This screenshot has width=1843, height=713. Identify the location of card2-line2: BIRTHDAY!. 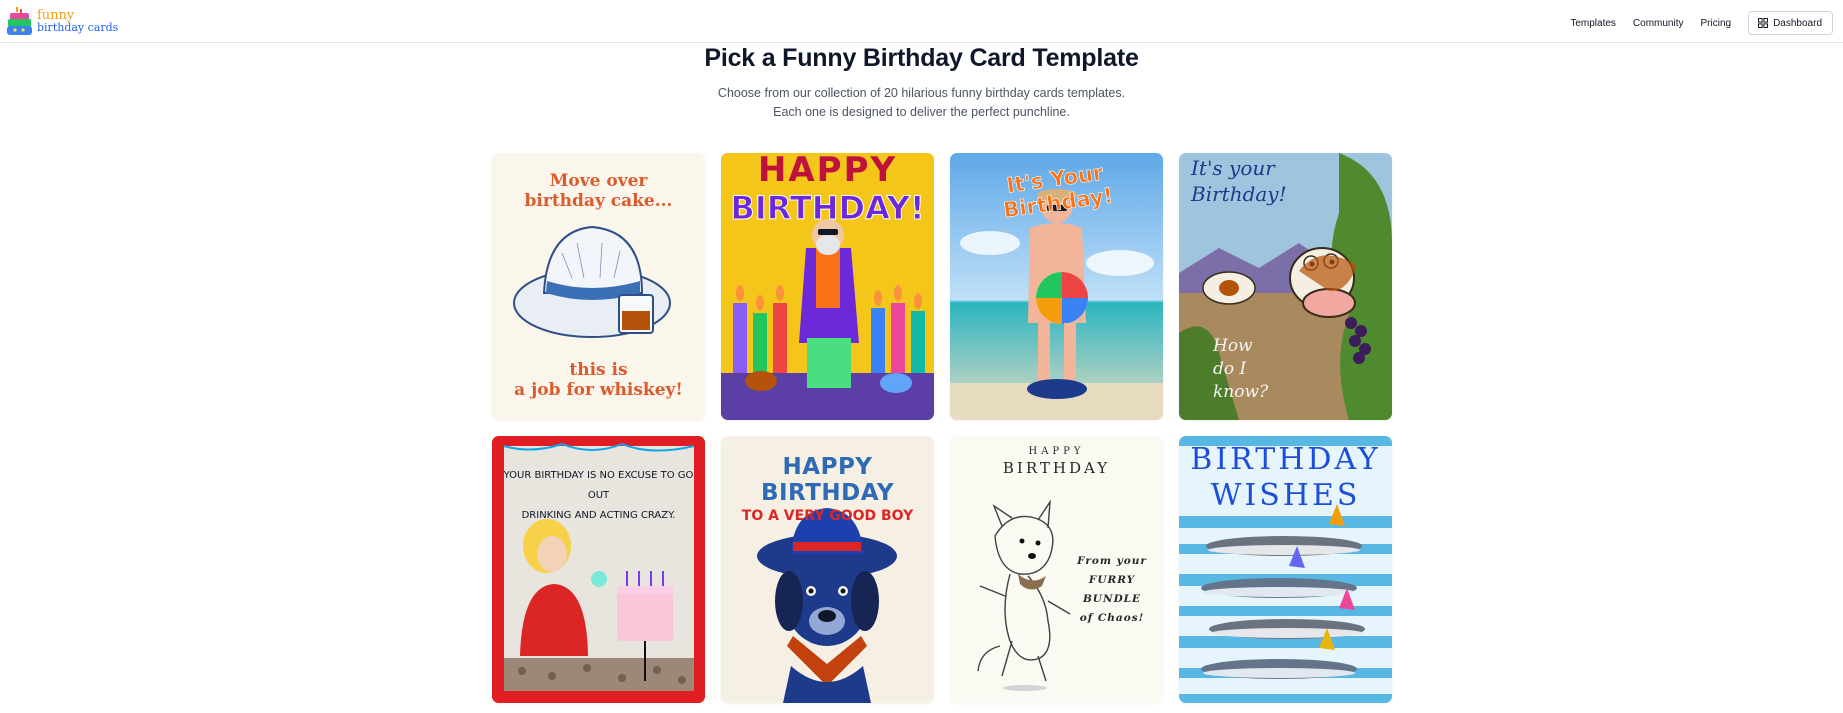
(827, 208).